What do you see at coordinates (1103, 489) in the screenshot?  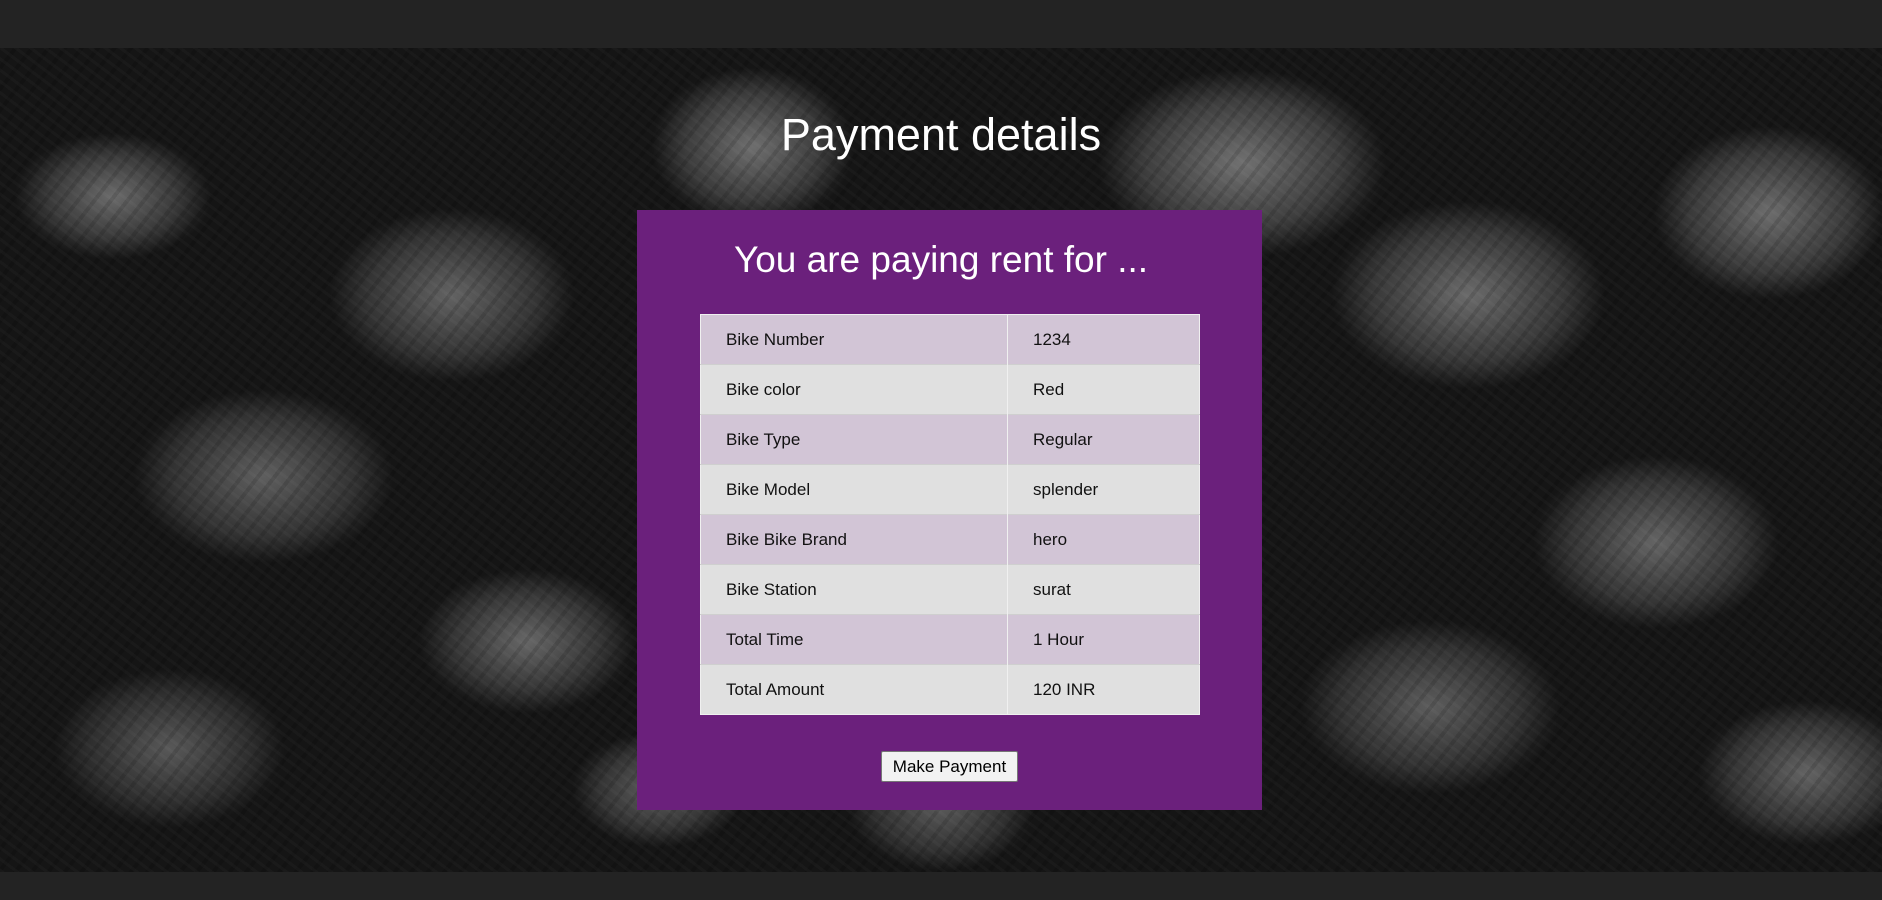 I see `bike-model-value: splender` at bounding box center [1103, 489].